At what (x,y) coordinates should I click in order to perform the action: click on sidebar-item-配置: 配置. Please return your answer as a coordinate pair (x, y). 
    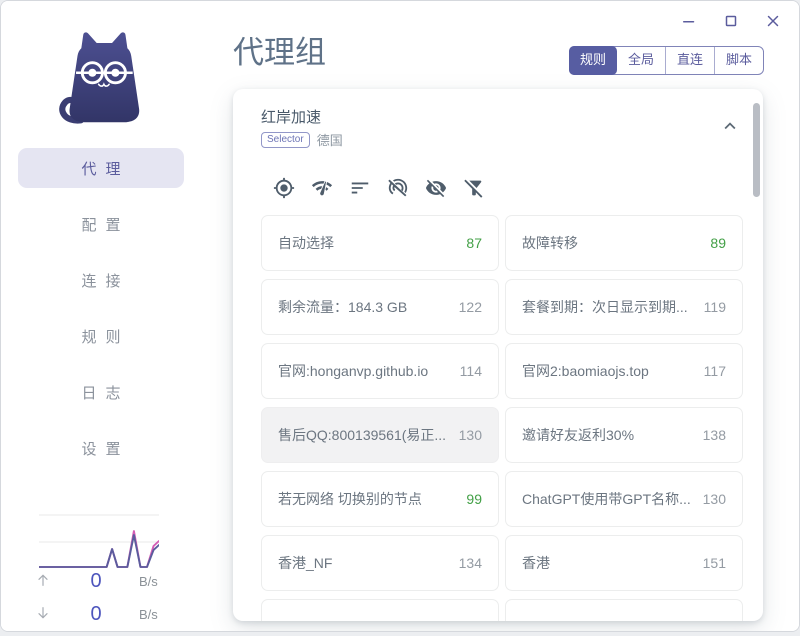
    Looking at the image, I should click on (101, 224).